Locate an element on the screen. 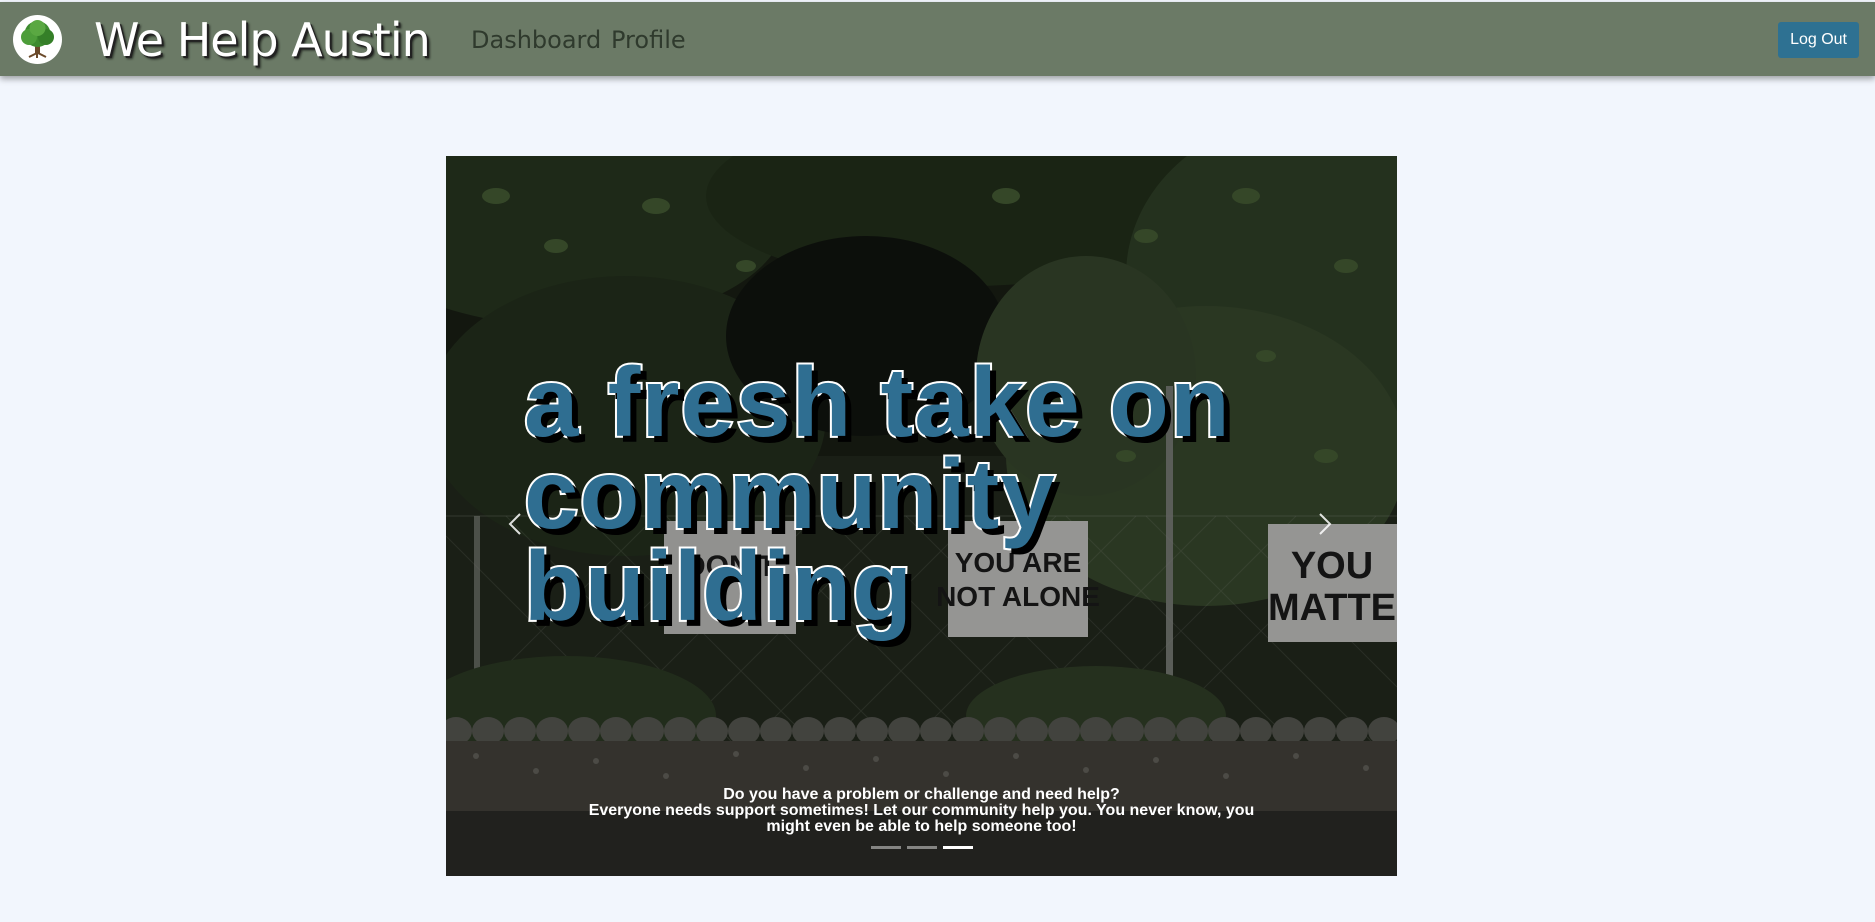 This screenshot has height=922, width=1875. chevron-right-icon is located at coordinates (1325, 524).